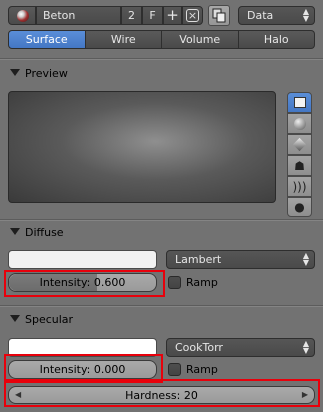 The height and width of the screenshot is (412, 323). I want to click on preview-sphere-button, so click(299, 123).